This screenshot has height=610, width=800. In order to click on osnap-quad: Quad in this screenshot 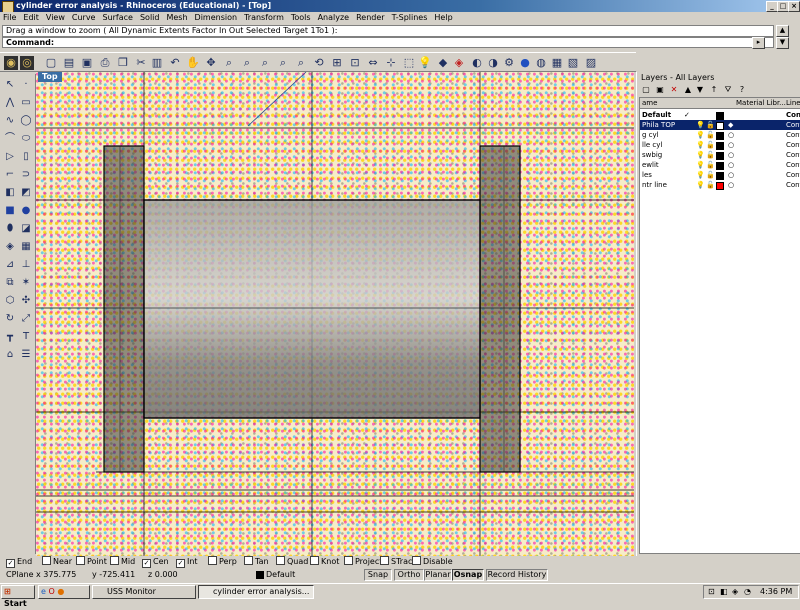, I will do `click(292, 562)`.